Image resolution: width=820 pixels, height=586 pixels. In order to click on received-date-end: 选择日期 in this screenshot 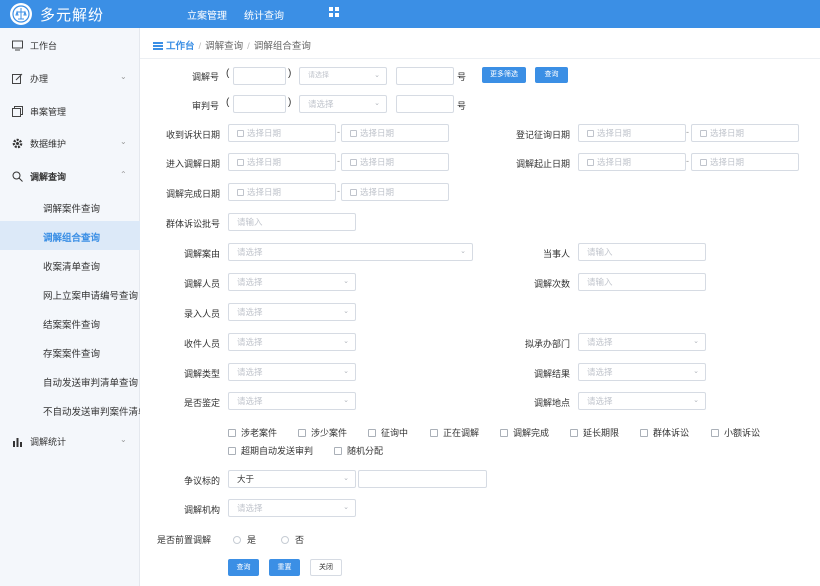, I will do `click(395, 133)`.